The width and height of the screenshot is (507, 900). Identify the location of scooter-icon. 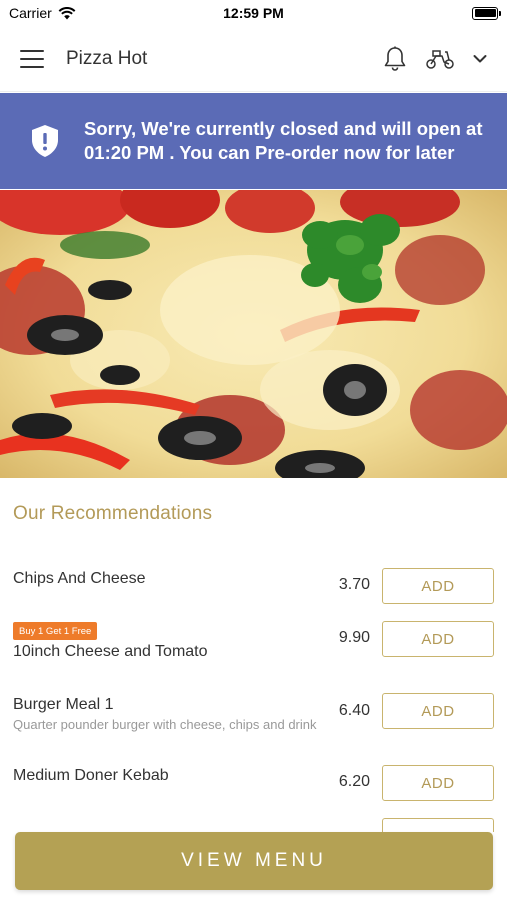
(440, 59).